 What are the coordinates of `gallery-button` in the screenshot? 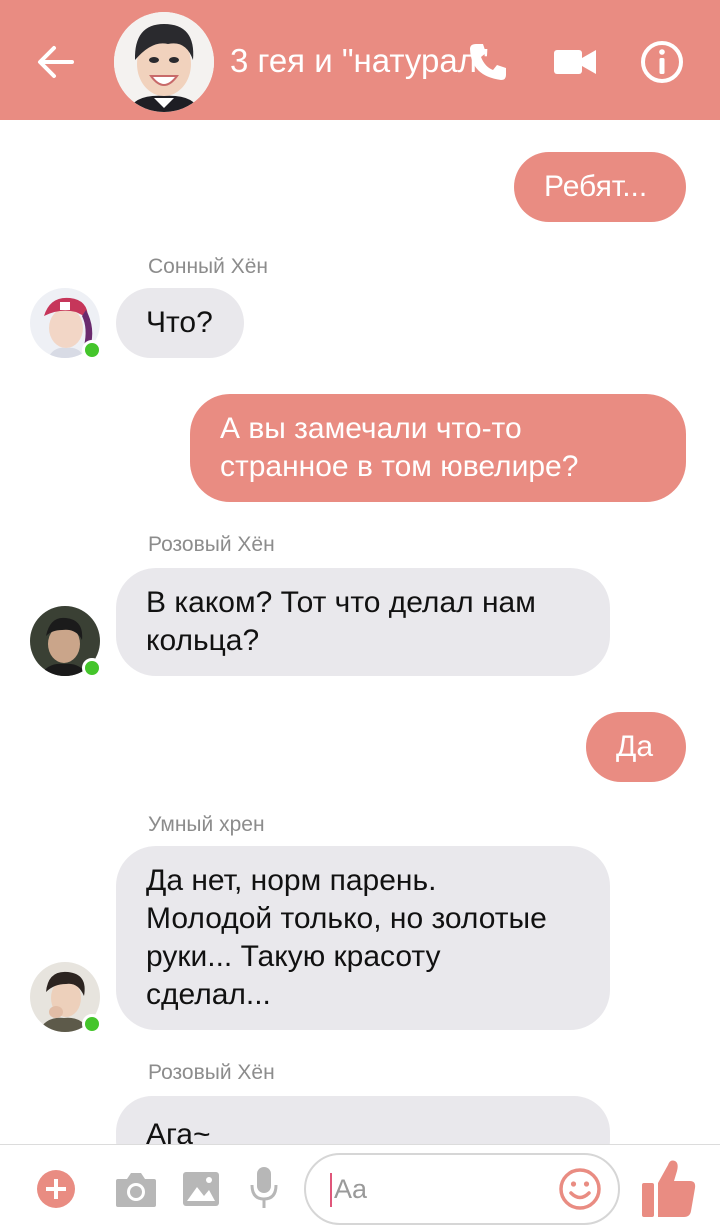 It's located at (201, 1189).